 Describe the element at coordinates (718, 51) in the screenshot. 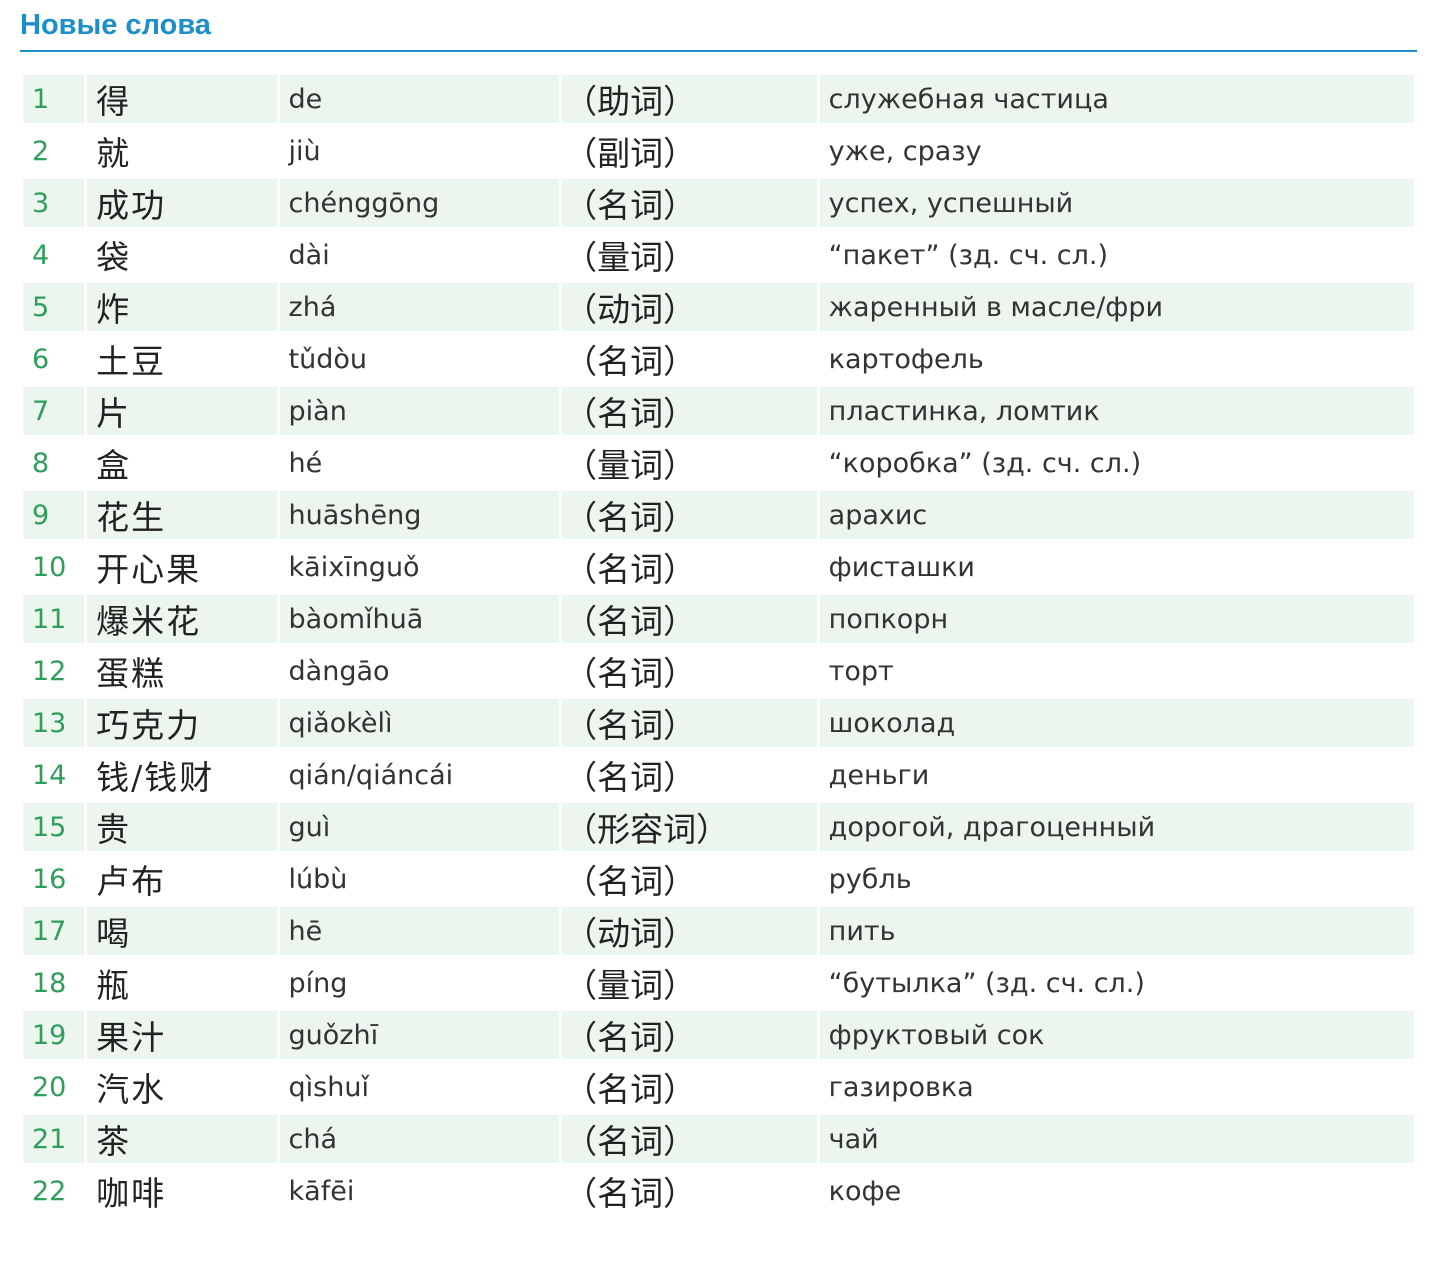

I see `title-divider` at that location.